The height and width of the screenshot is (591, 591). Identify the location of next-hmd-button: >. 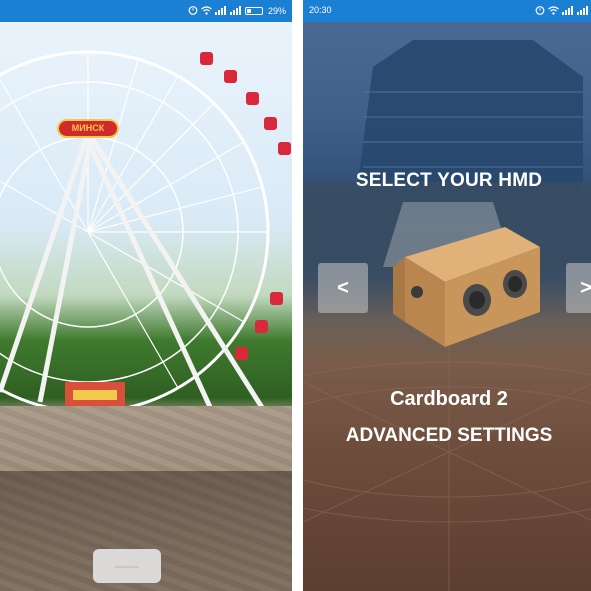
(578, 288).